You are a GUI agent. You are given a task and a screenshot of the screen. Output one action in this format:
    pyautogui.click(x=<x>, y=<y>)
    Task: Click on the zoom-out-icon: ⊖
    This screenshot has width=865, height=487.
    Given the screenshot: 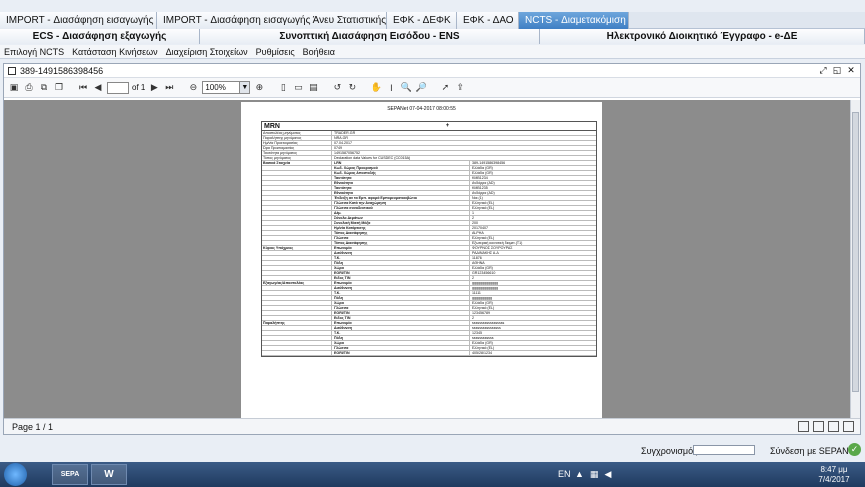 What is the action you would take?
    pyautogui.click(x=193, y=88)
    